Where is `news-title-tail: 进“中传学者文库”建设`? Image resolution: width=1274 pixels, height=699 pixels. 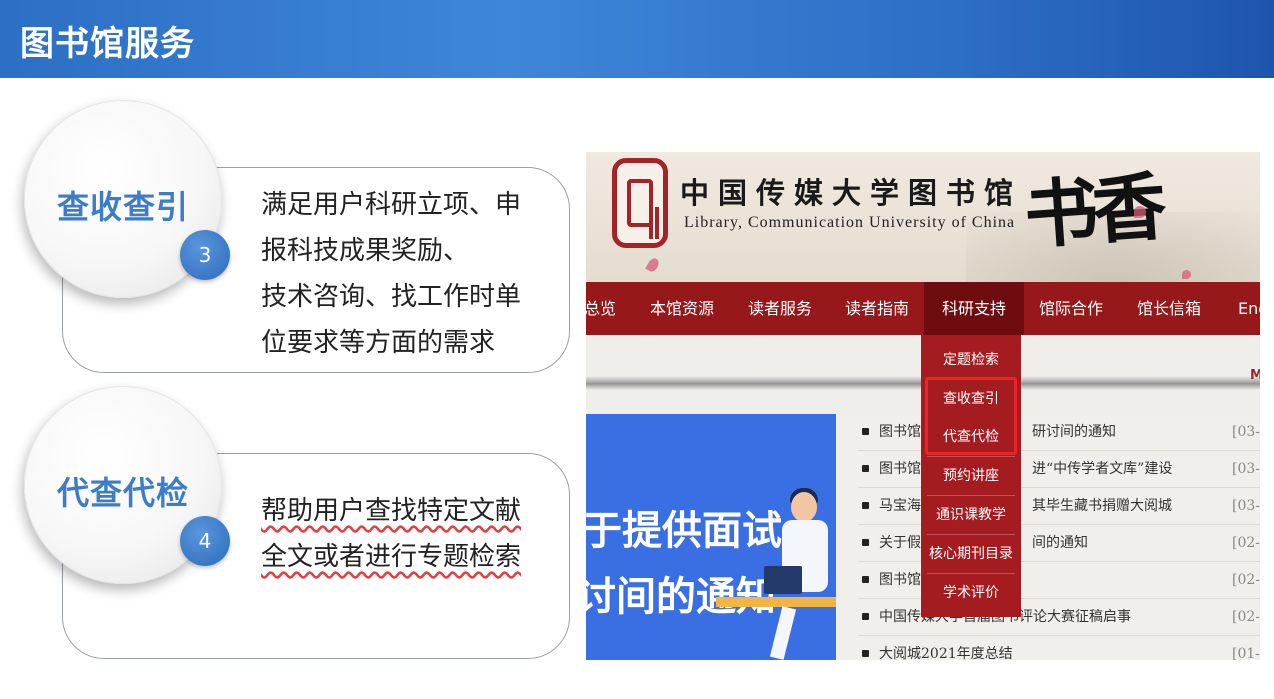
news-title-tail: 进“中传学者文库”建设 is located at coordinates (1102, 469).